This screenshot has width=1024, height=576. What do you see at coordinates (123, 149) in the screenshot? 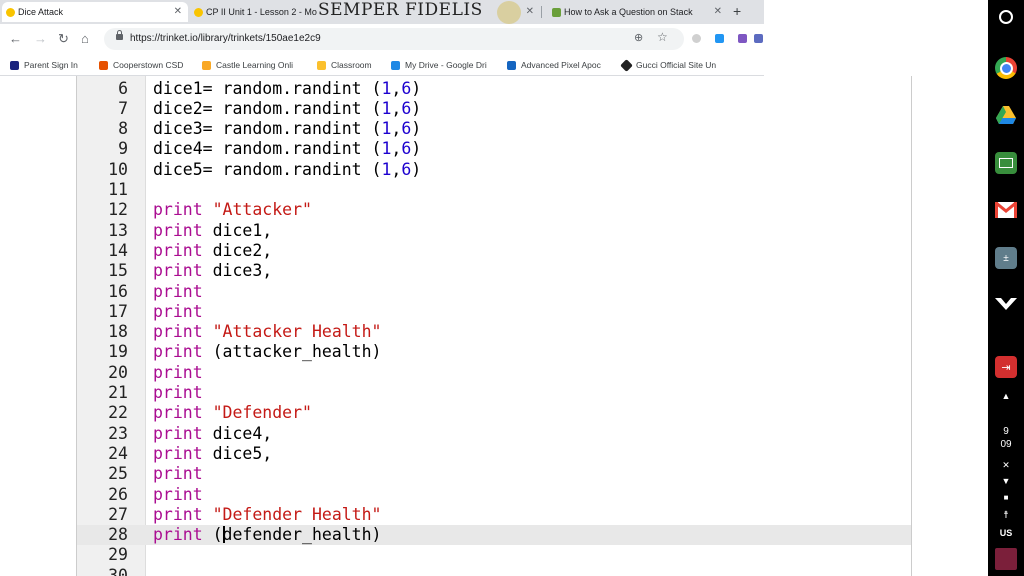
I see `line-number: 9` at bounding box center [123, 149].